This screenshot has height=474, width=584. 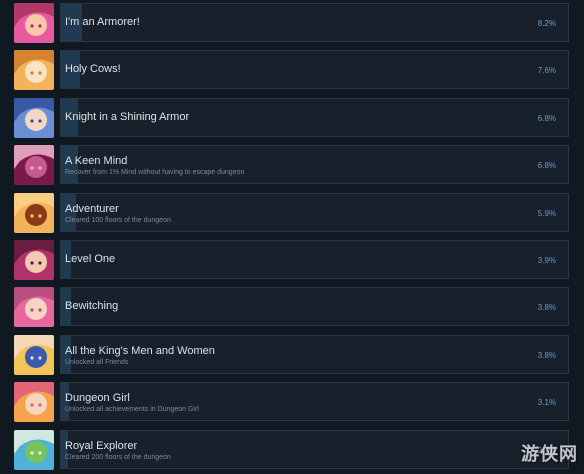 What do you see at coordinates (97, 362) in the screenshot?
I see `achievement-description: Unlocked all Friends` at bounding box center [97, 362].